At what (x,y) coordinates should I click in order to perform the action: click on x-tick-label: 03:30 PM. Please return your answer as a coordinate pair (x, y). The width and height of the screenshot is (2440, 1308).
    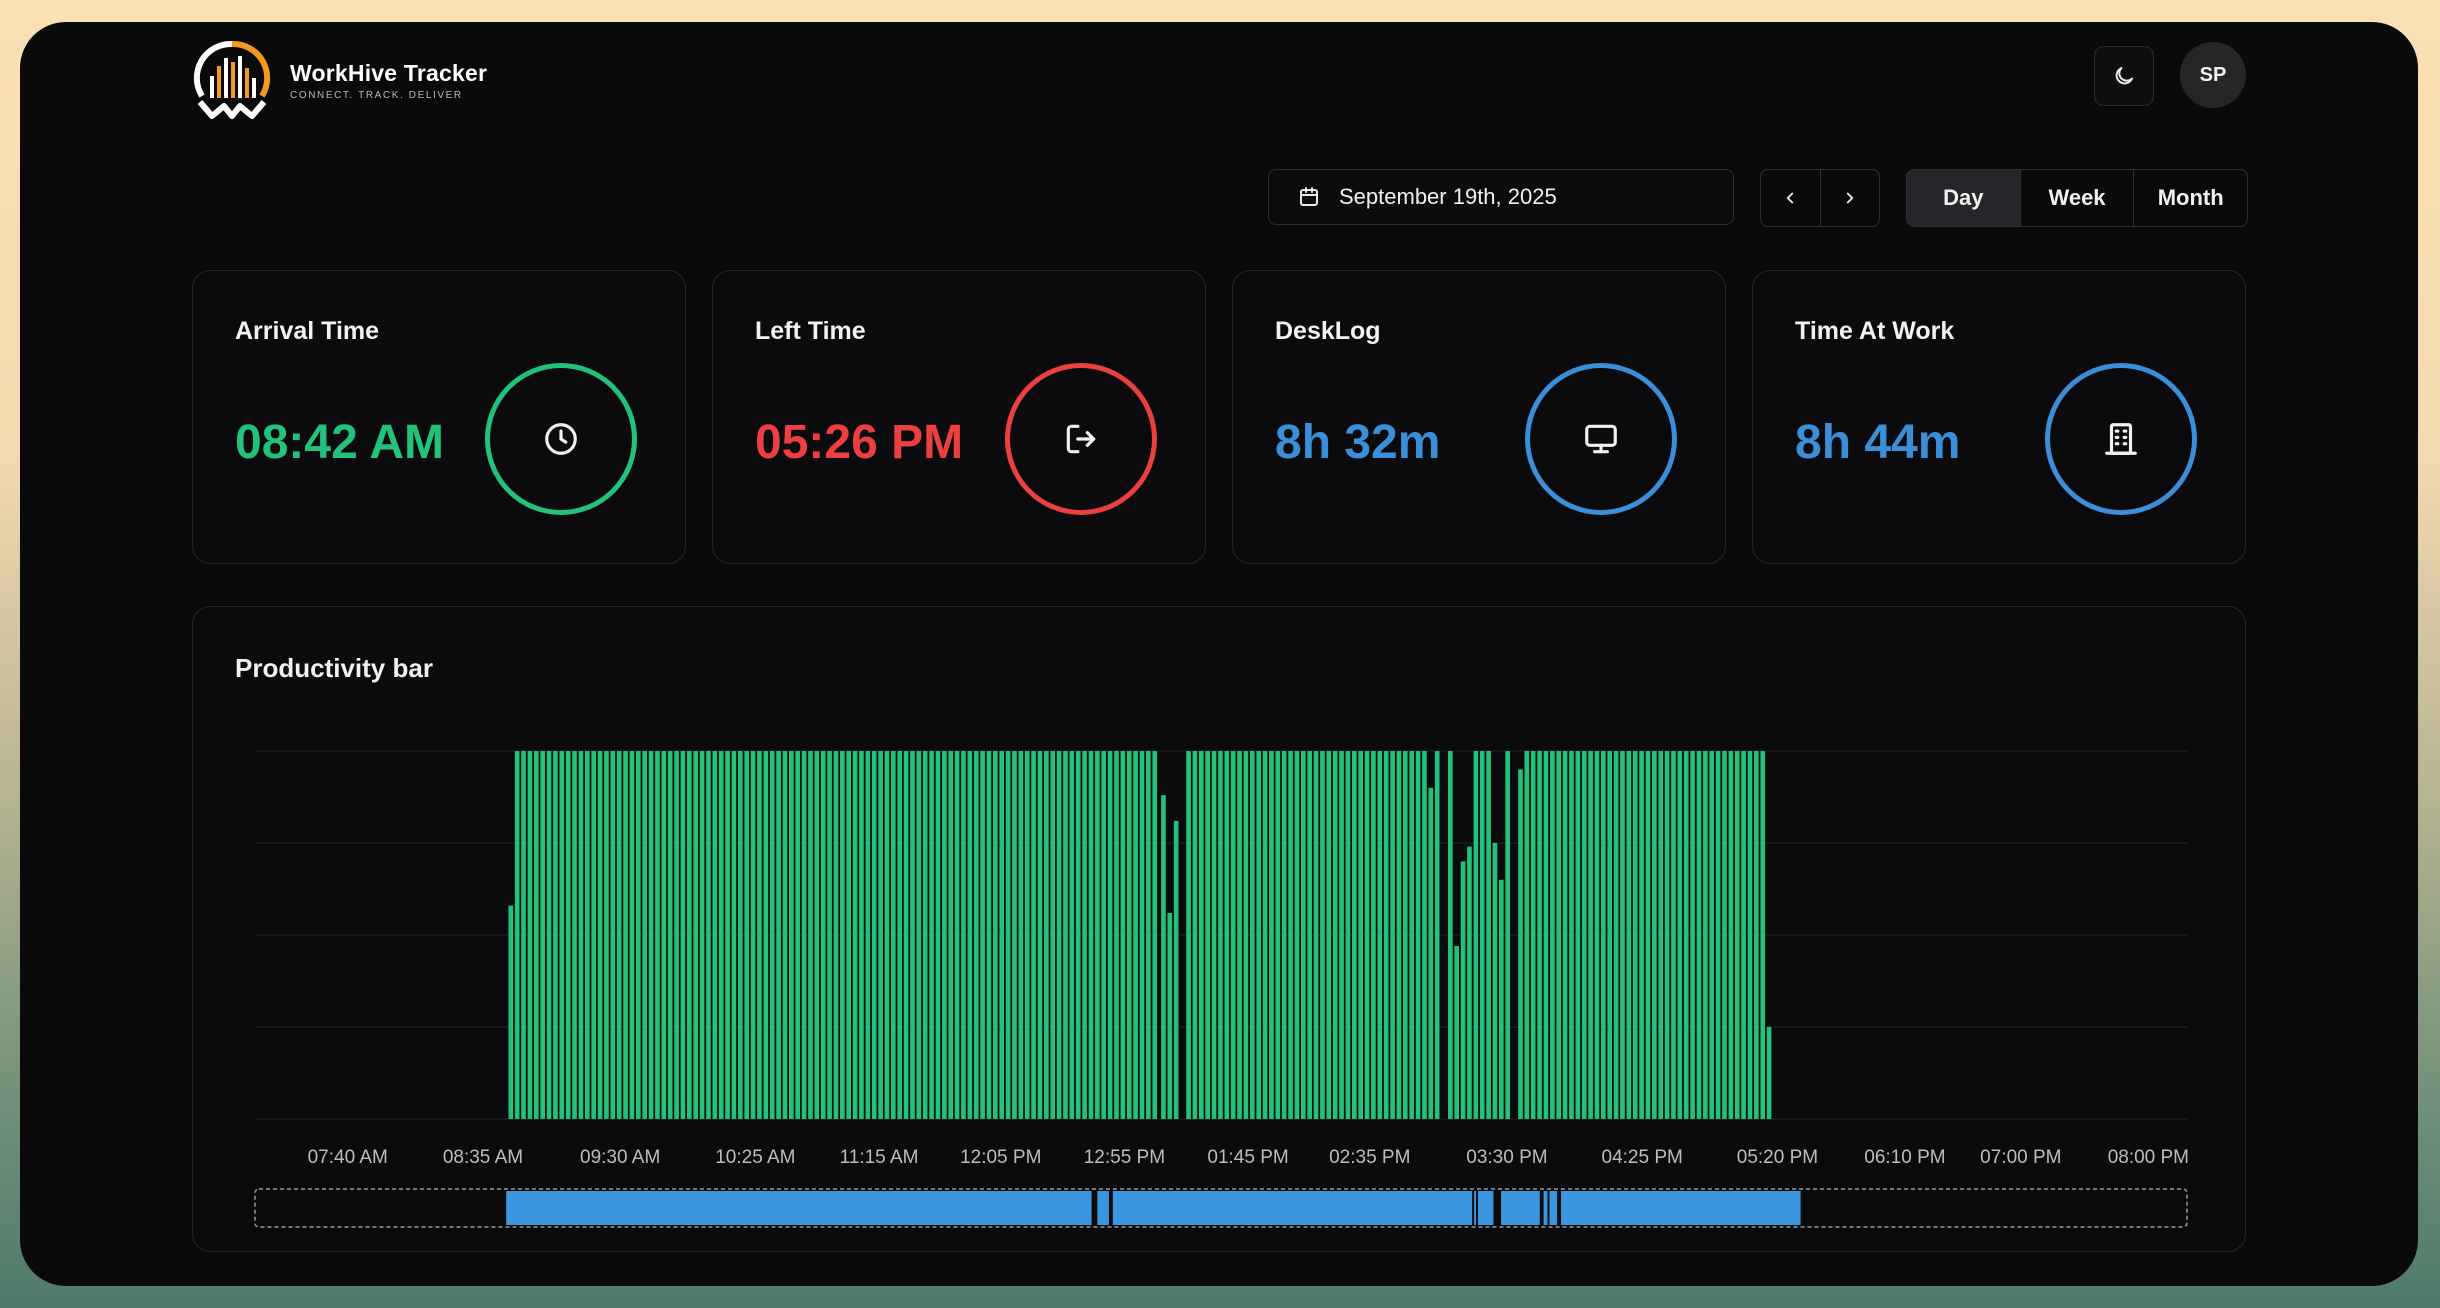
    Looking at the image, I should click on (1506, 1157).